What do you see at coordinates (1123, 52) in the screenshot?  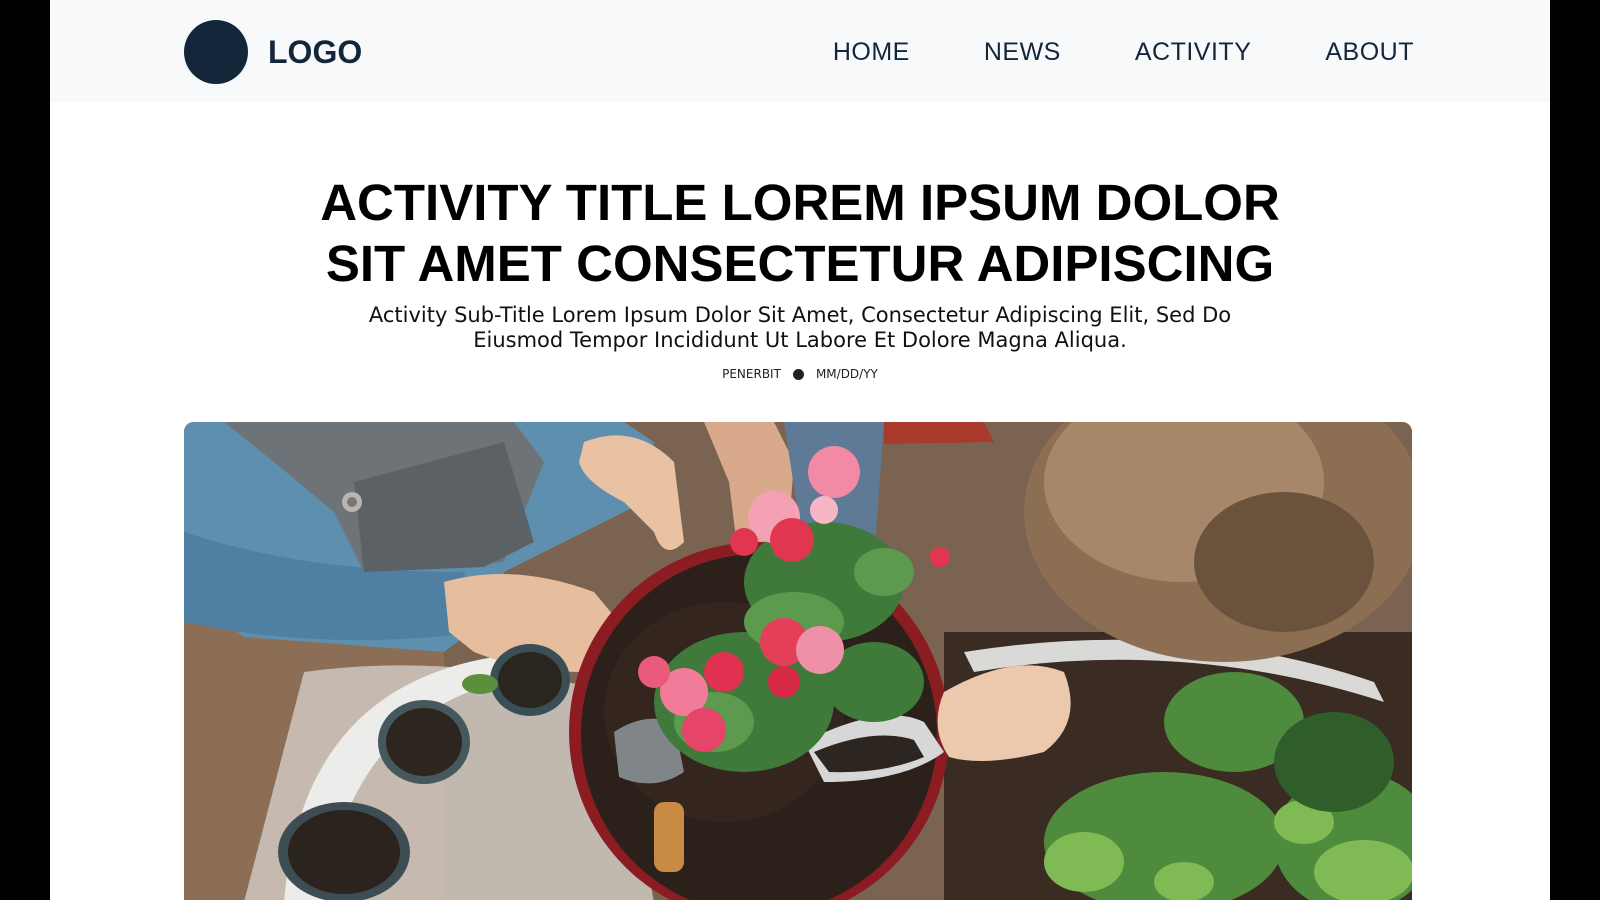 I see `main-nav: HOME NEWS ACTIVITY ABOUT` at bounding box center [1123, 52].